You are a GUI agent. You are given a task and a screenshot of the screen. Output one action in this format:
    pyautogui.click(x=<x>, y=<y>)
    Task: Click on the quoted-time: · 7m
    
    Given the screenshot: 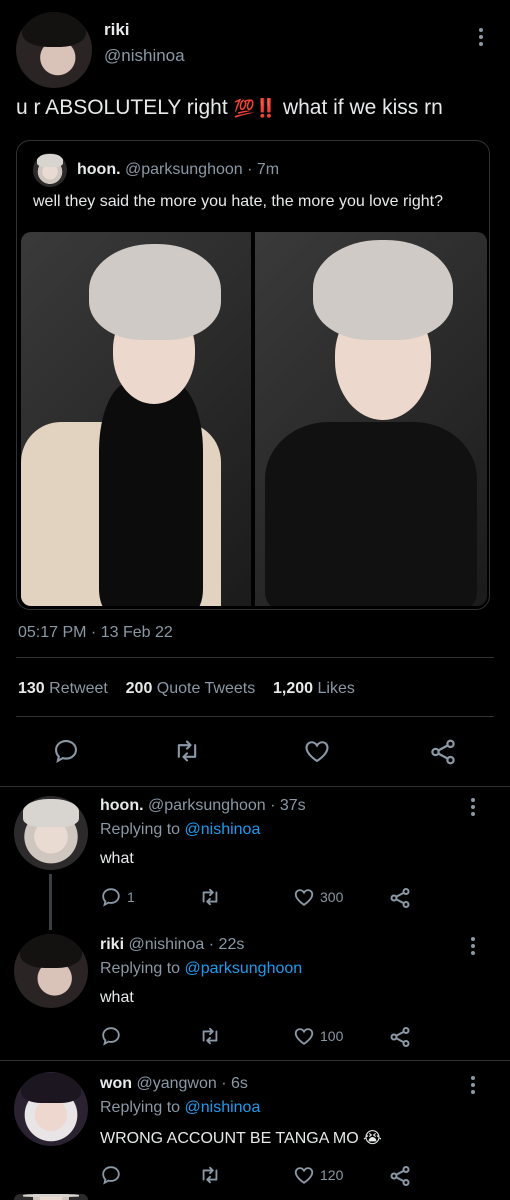 What is the action you would take?
    pyautogui.click(x=263, y=169)
    